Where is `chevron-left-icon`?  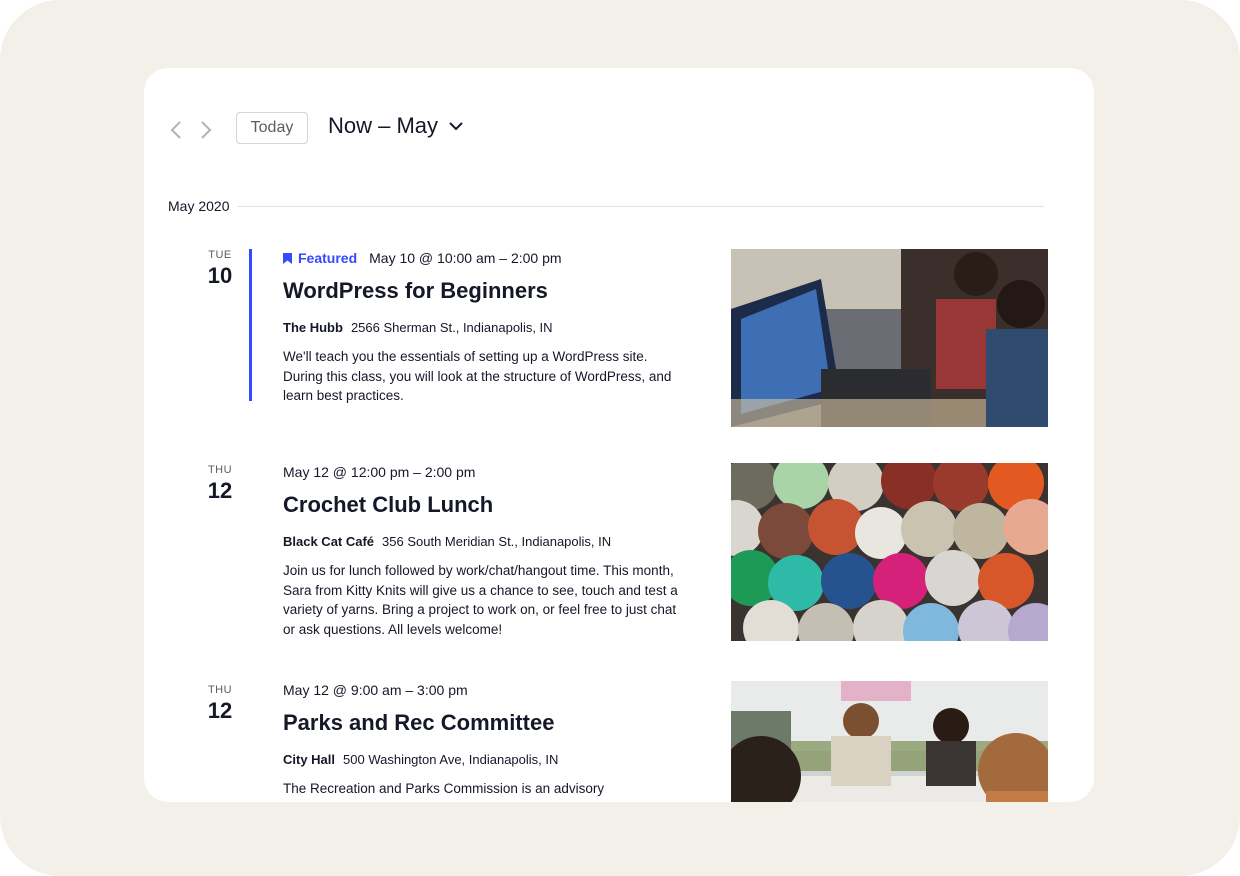
chevron-left-icon is located at coordinates (175, 130).